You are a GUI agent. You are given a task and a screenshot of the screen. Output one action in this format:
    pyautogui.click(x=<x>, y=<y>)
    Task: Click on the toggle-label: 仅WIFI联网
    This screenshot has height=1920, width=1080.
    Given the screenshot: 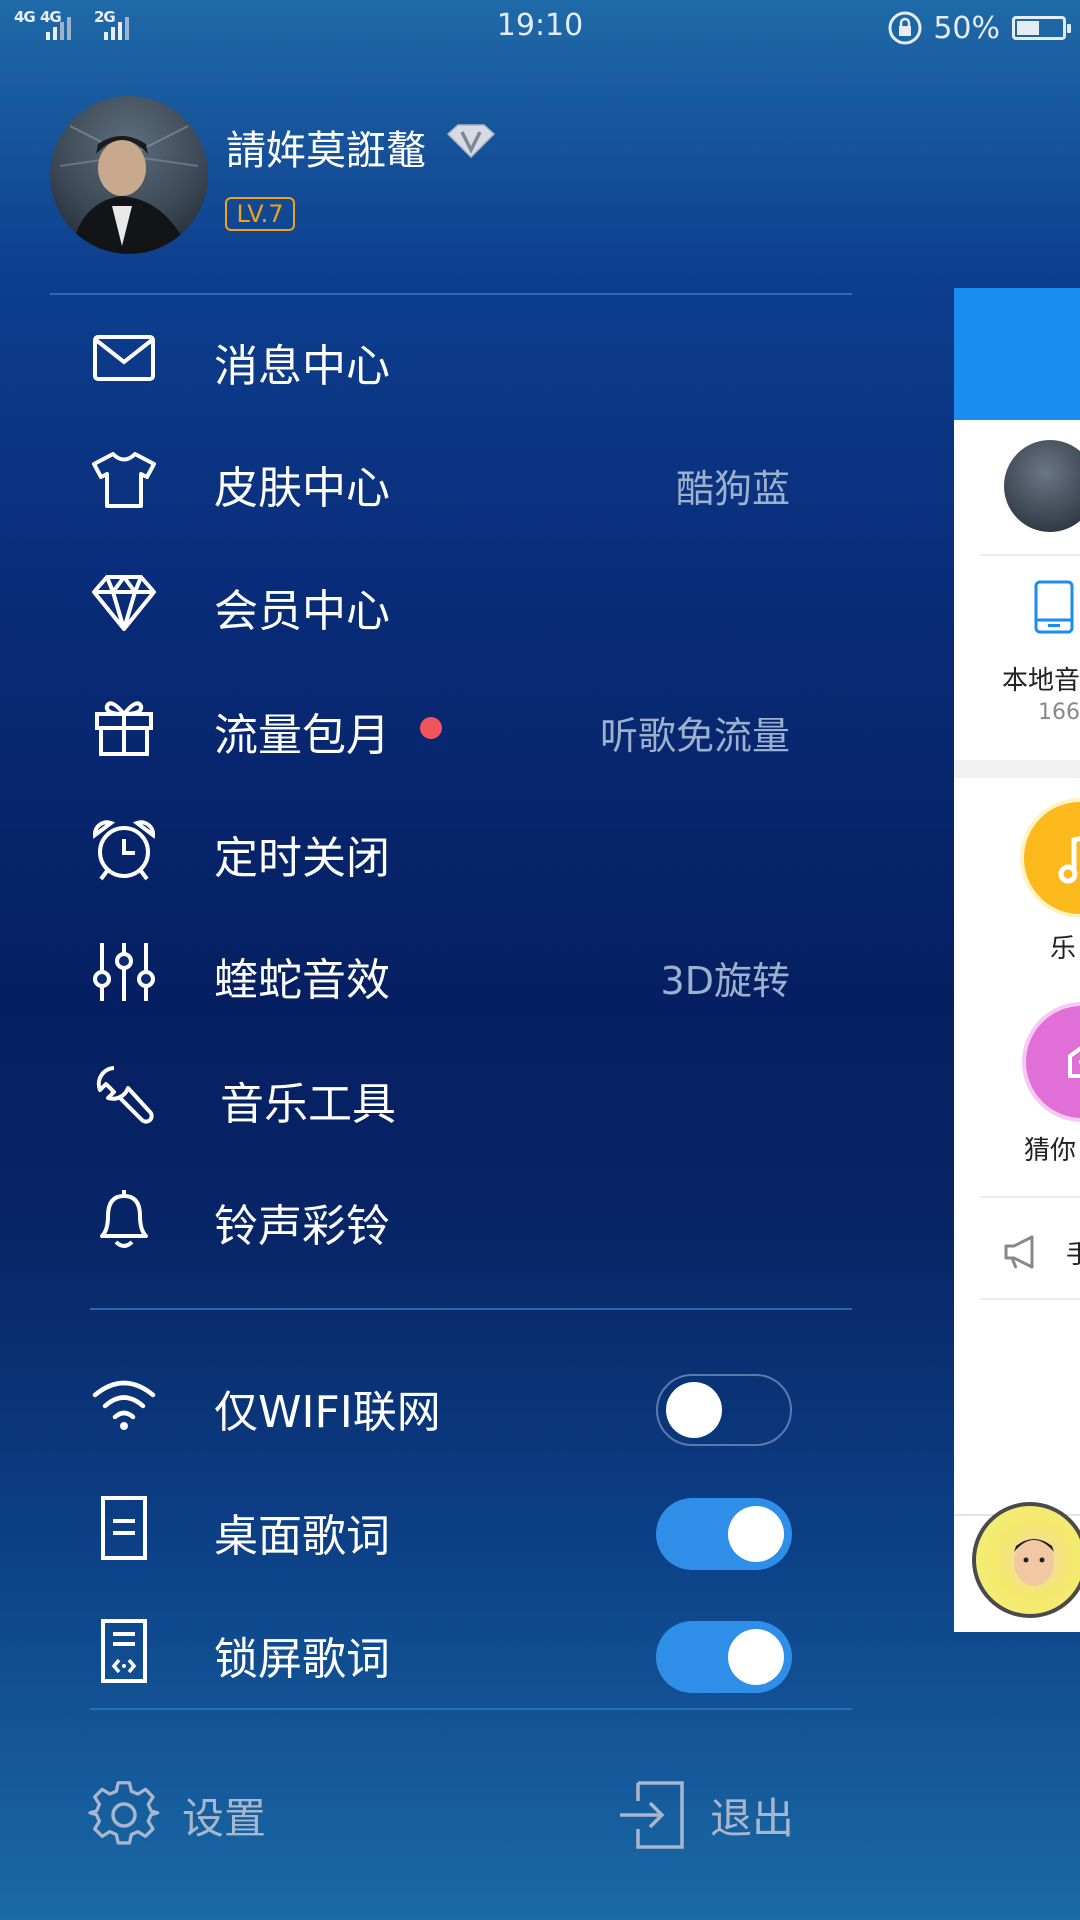 What is the action you would take?
    pyautogui.click(x=327, y=1412)
    